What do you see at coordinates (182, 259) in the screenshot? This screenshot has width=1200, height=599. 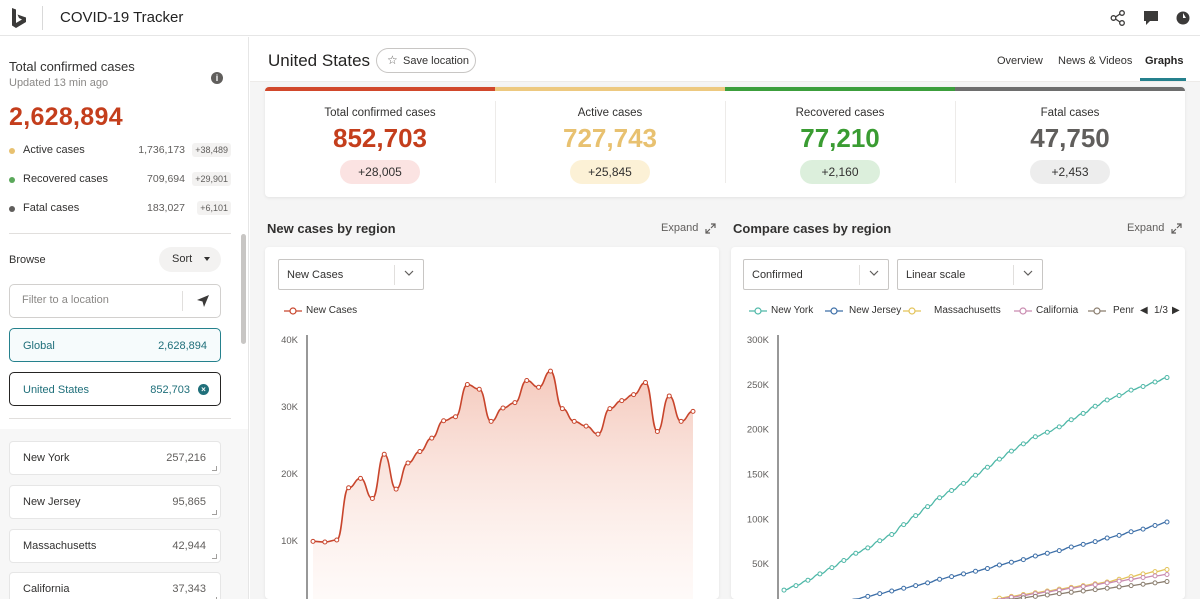 I see `sort-label: Sort` at bounding box center [182, 259].